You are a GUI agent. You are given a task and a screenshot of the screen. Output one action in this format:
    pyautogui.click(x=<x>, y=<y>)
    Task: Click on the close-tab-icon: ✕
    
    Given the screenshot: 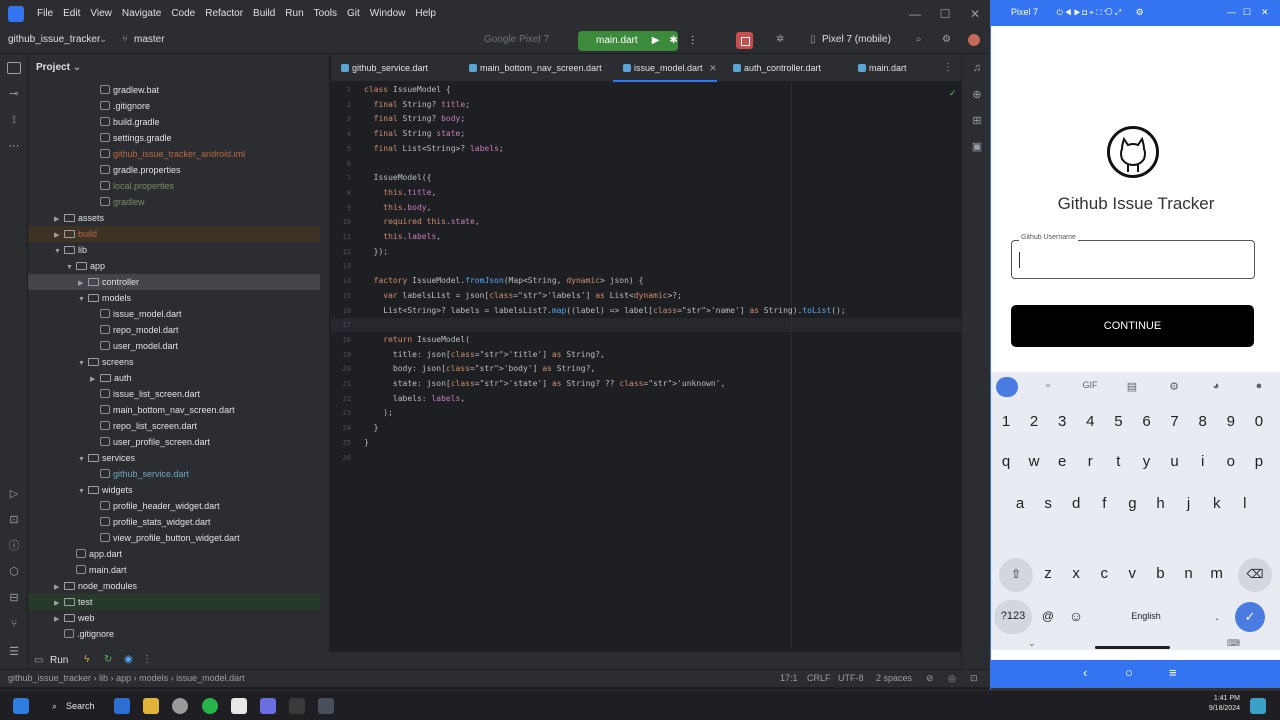 What is the action you would take?
    pyautogui.click(x=713, y=68)
    